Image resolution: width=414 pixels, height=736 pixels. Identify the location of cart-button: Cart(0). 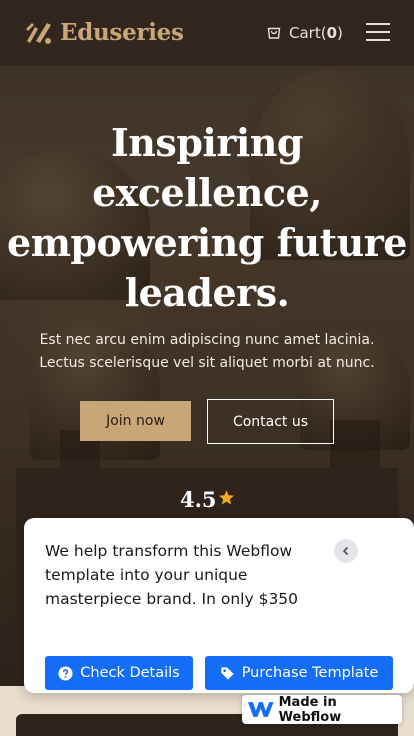
(304, 33).